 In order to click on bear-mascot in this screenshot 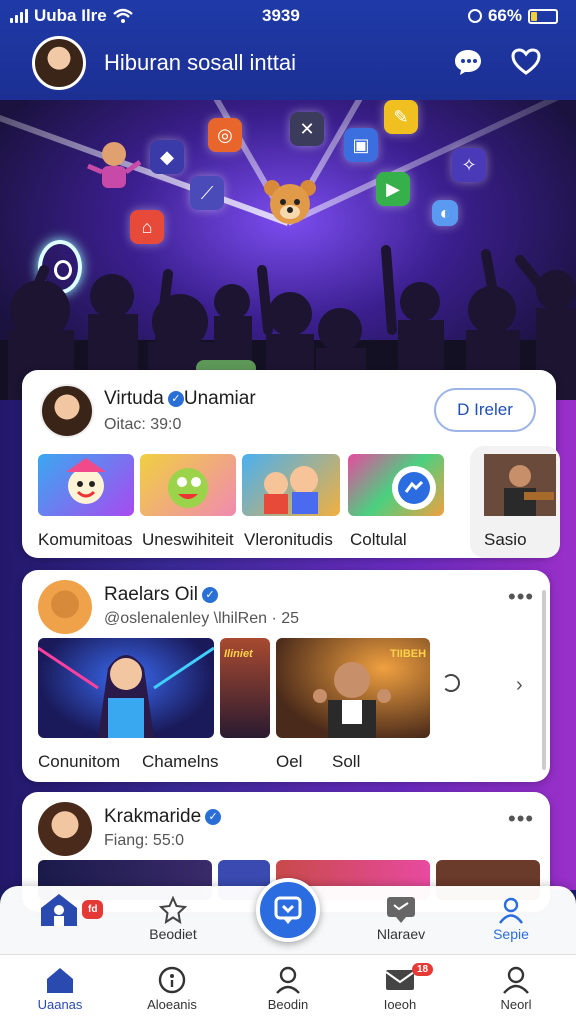, I will do `click(290, 202)`.